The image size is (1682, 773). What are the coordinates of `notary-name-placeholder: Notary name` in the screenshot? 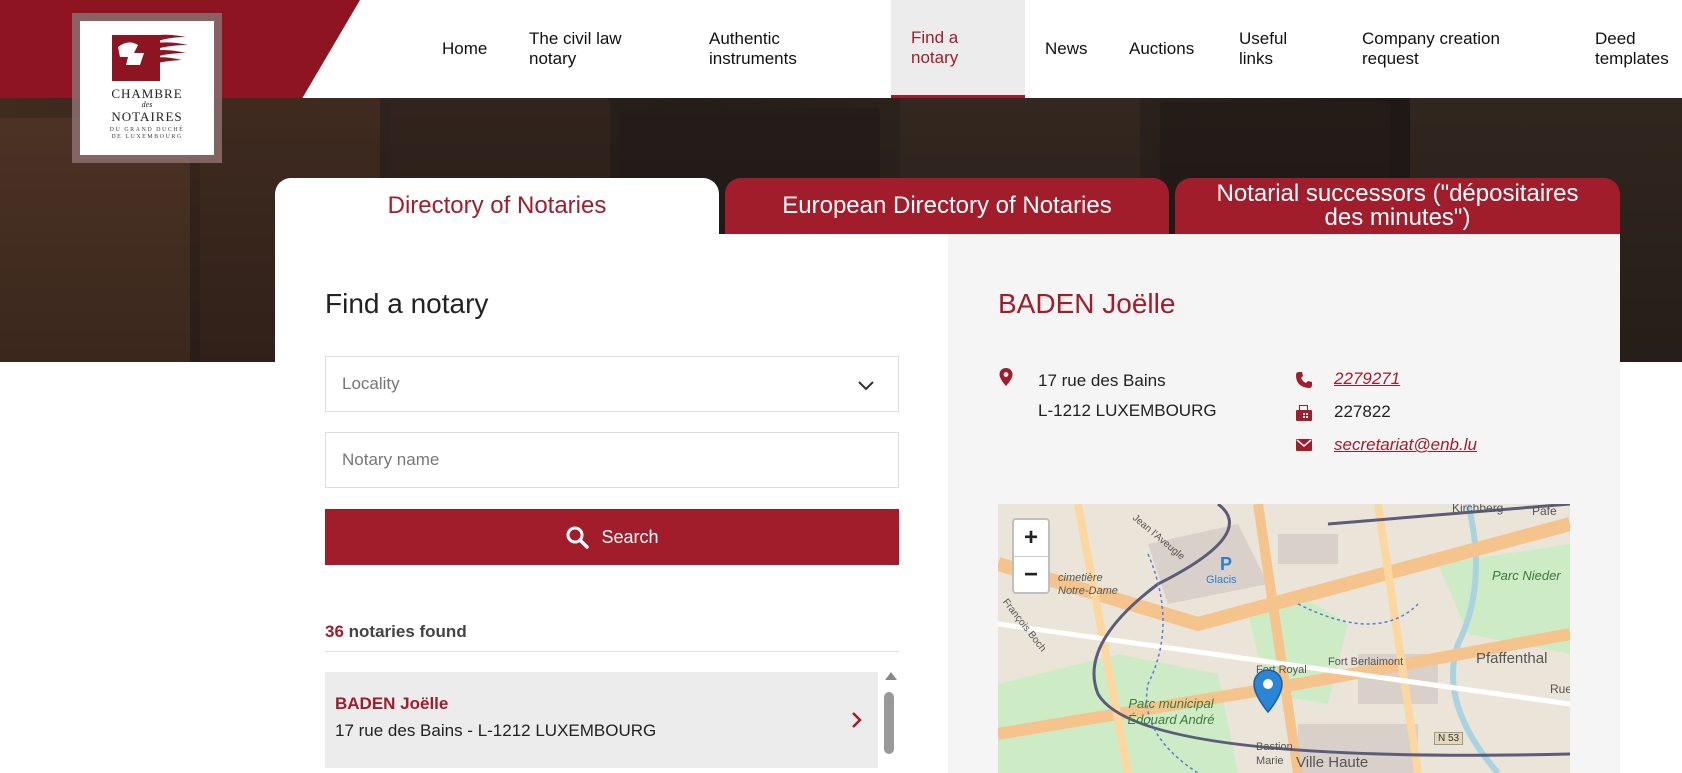 It's located at (391, 459).